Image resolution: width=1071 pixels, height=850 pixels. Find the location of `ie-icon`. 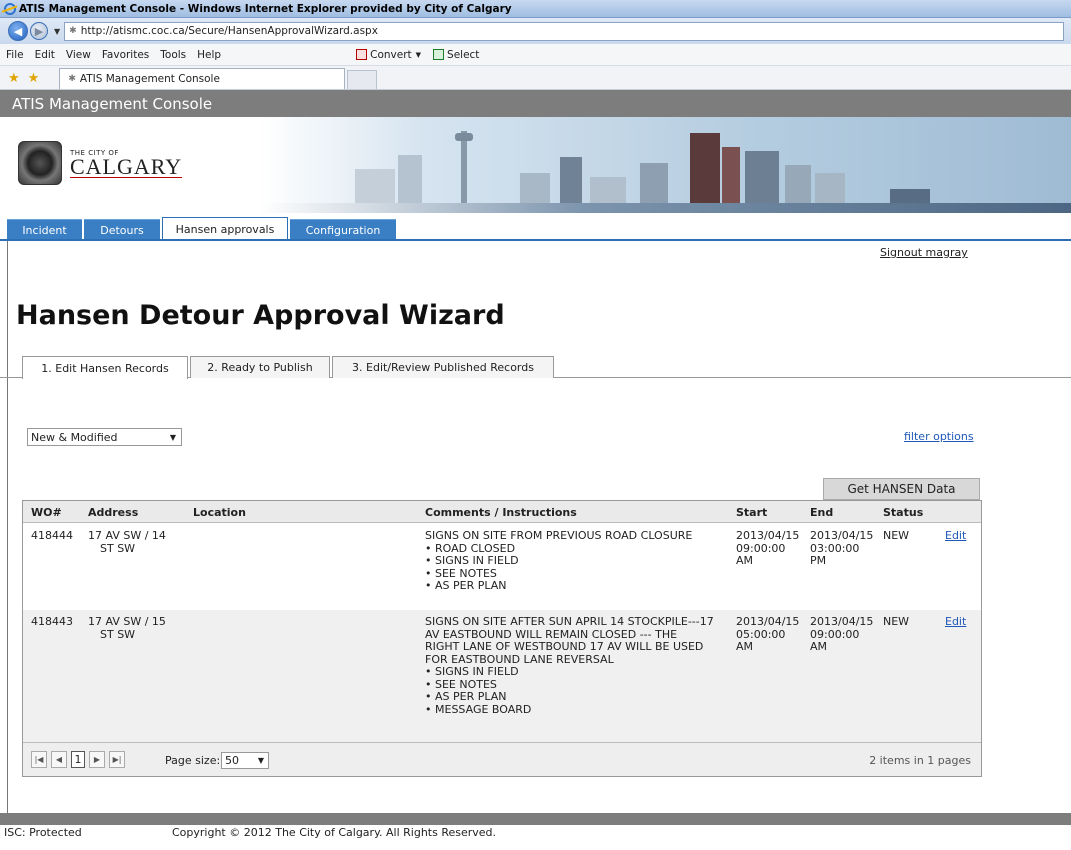

ie-icon is located at coordinates (10, 8).